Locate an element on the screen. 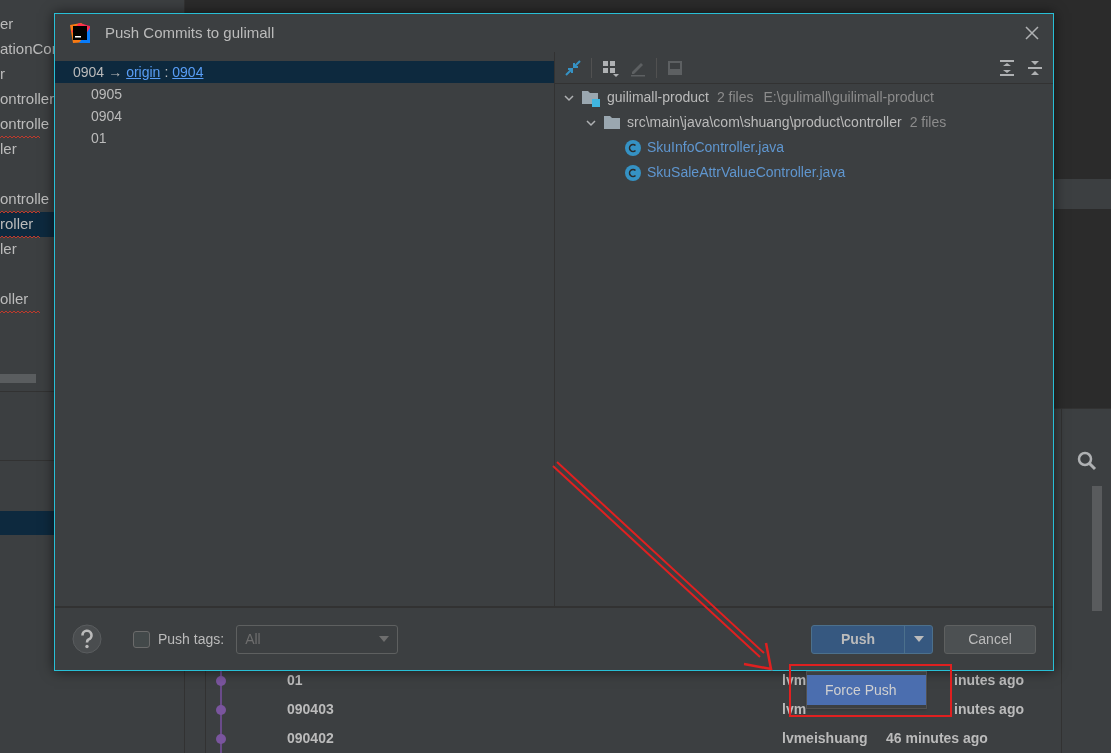  local-branch: 0904 is located at coordinates (89, 72).